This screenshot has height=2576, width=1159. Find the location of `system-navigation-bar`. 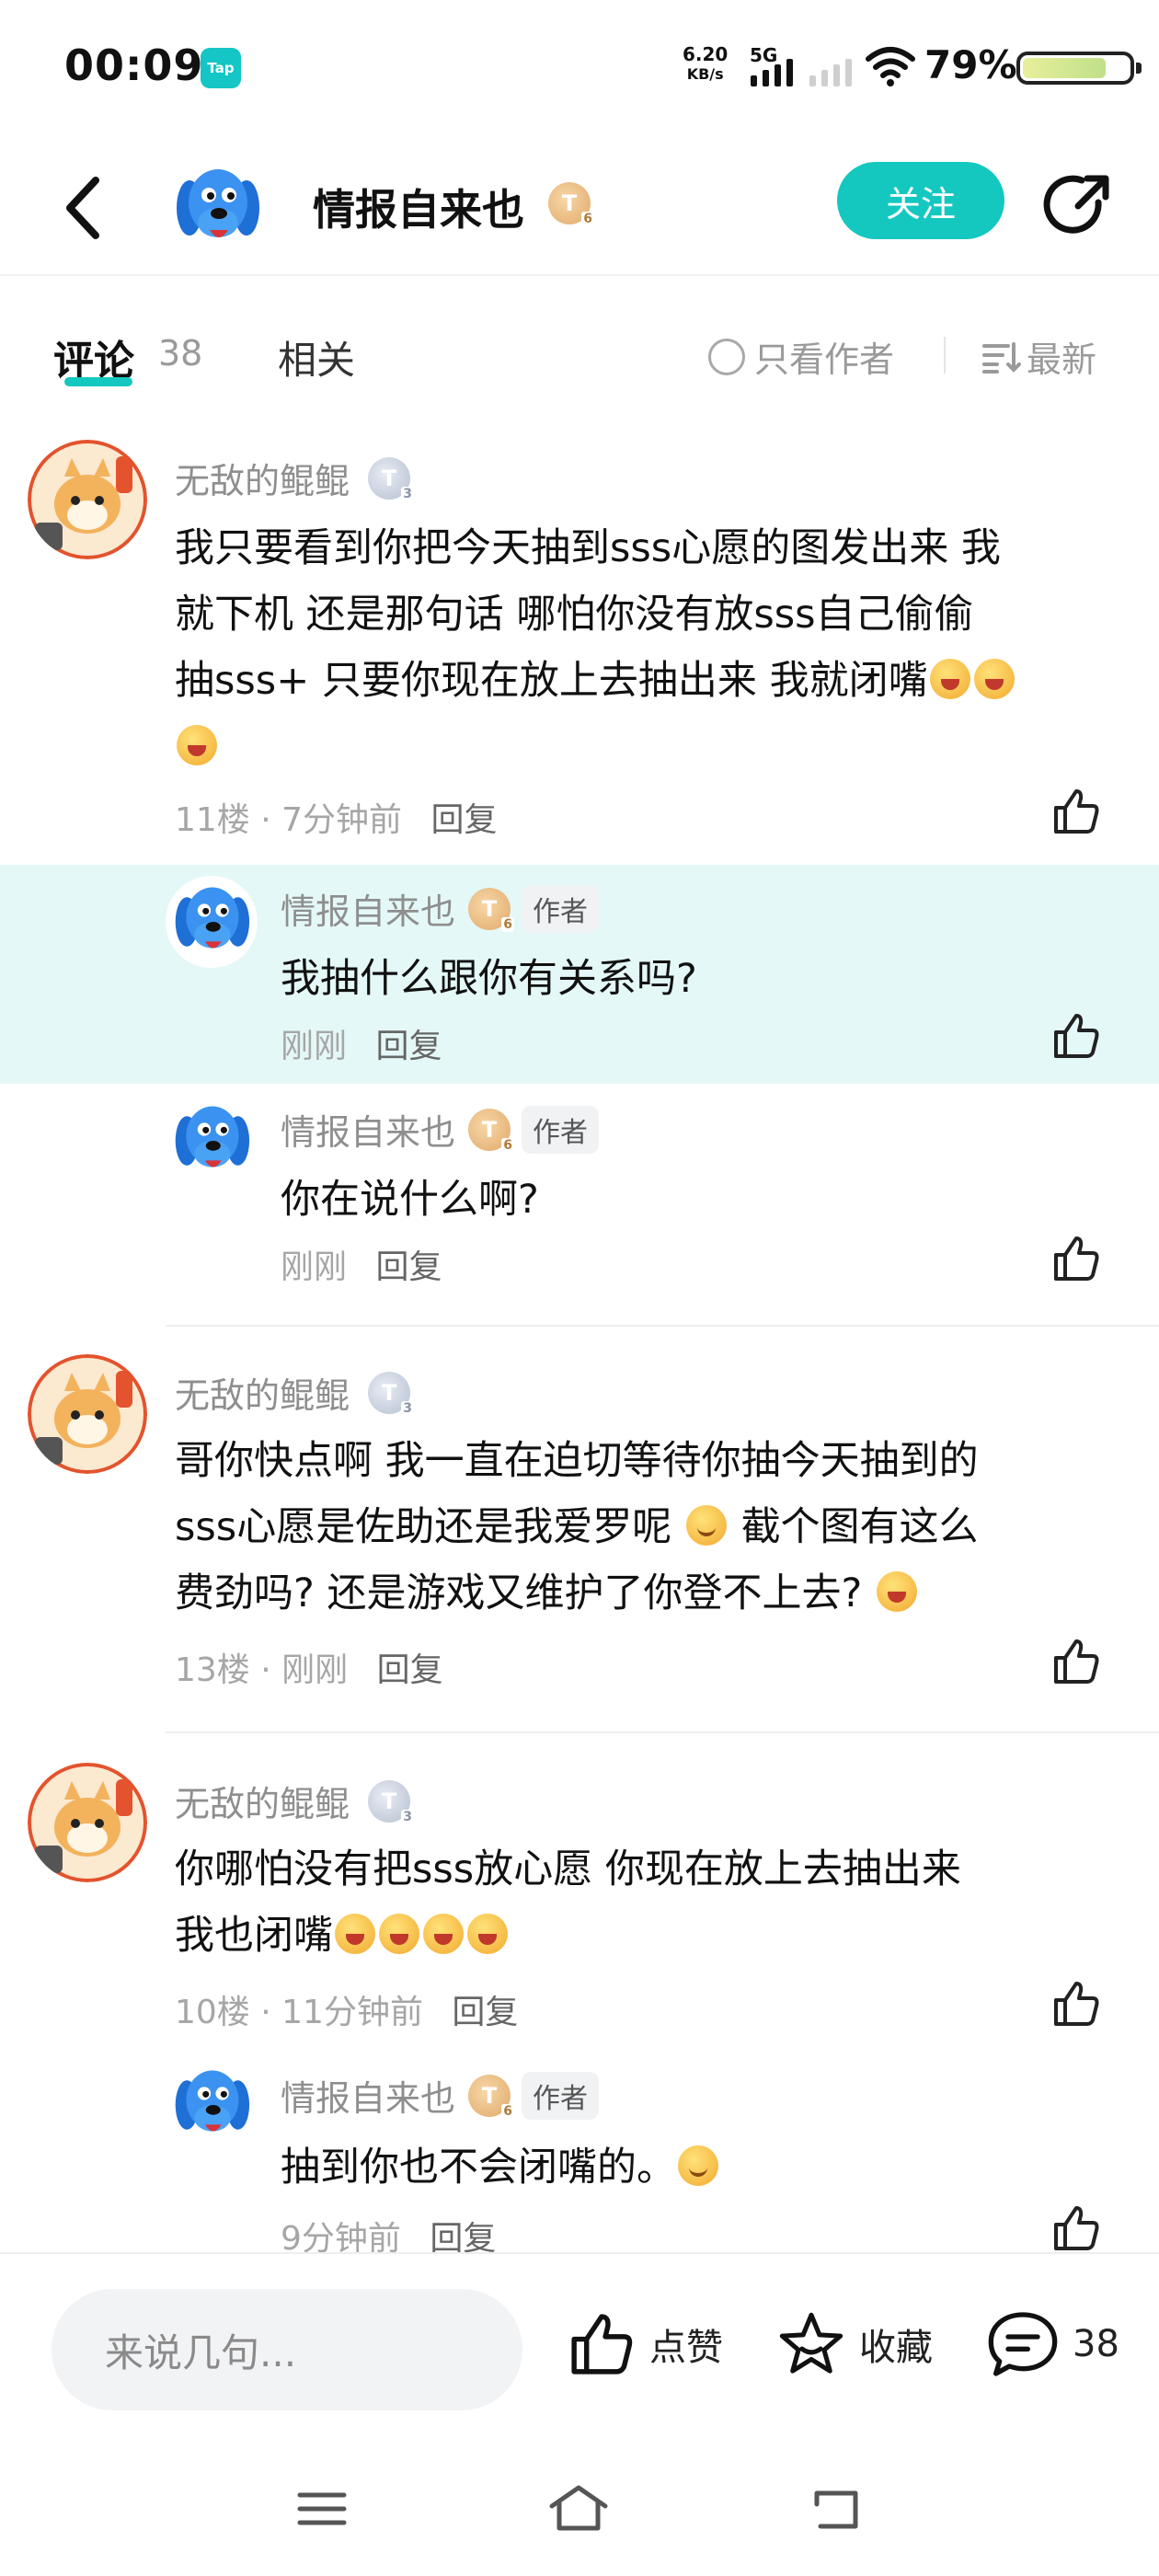

system-navigation-bar is located at coordinates (579, 2510).